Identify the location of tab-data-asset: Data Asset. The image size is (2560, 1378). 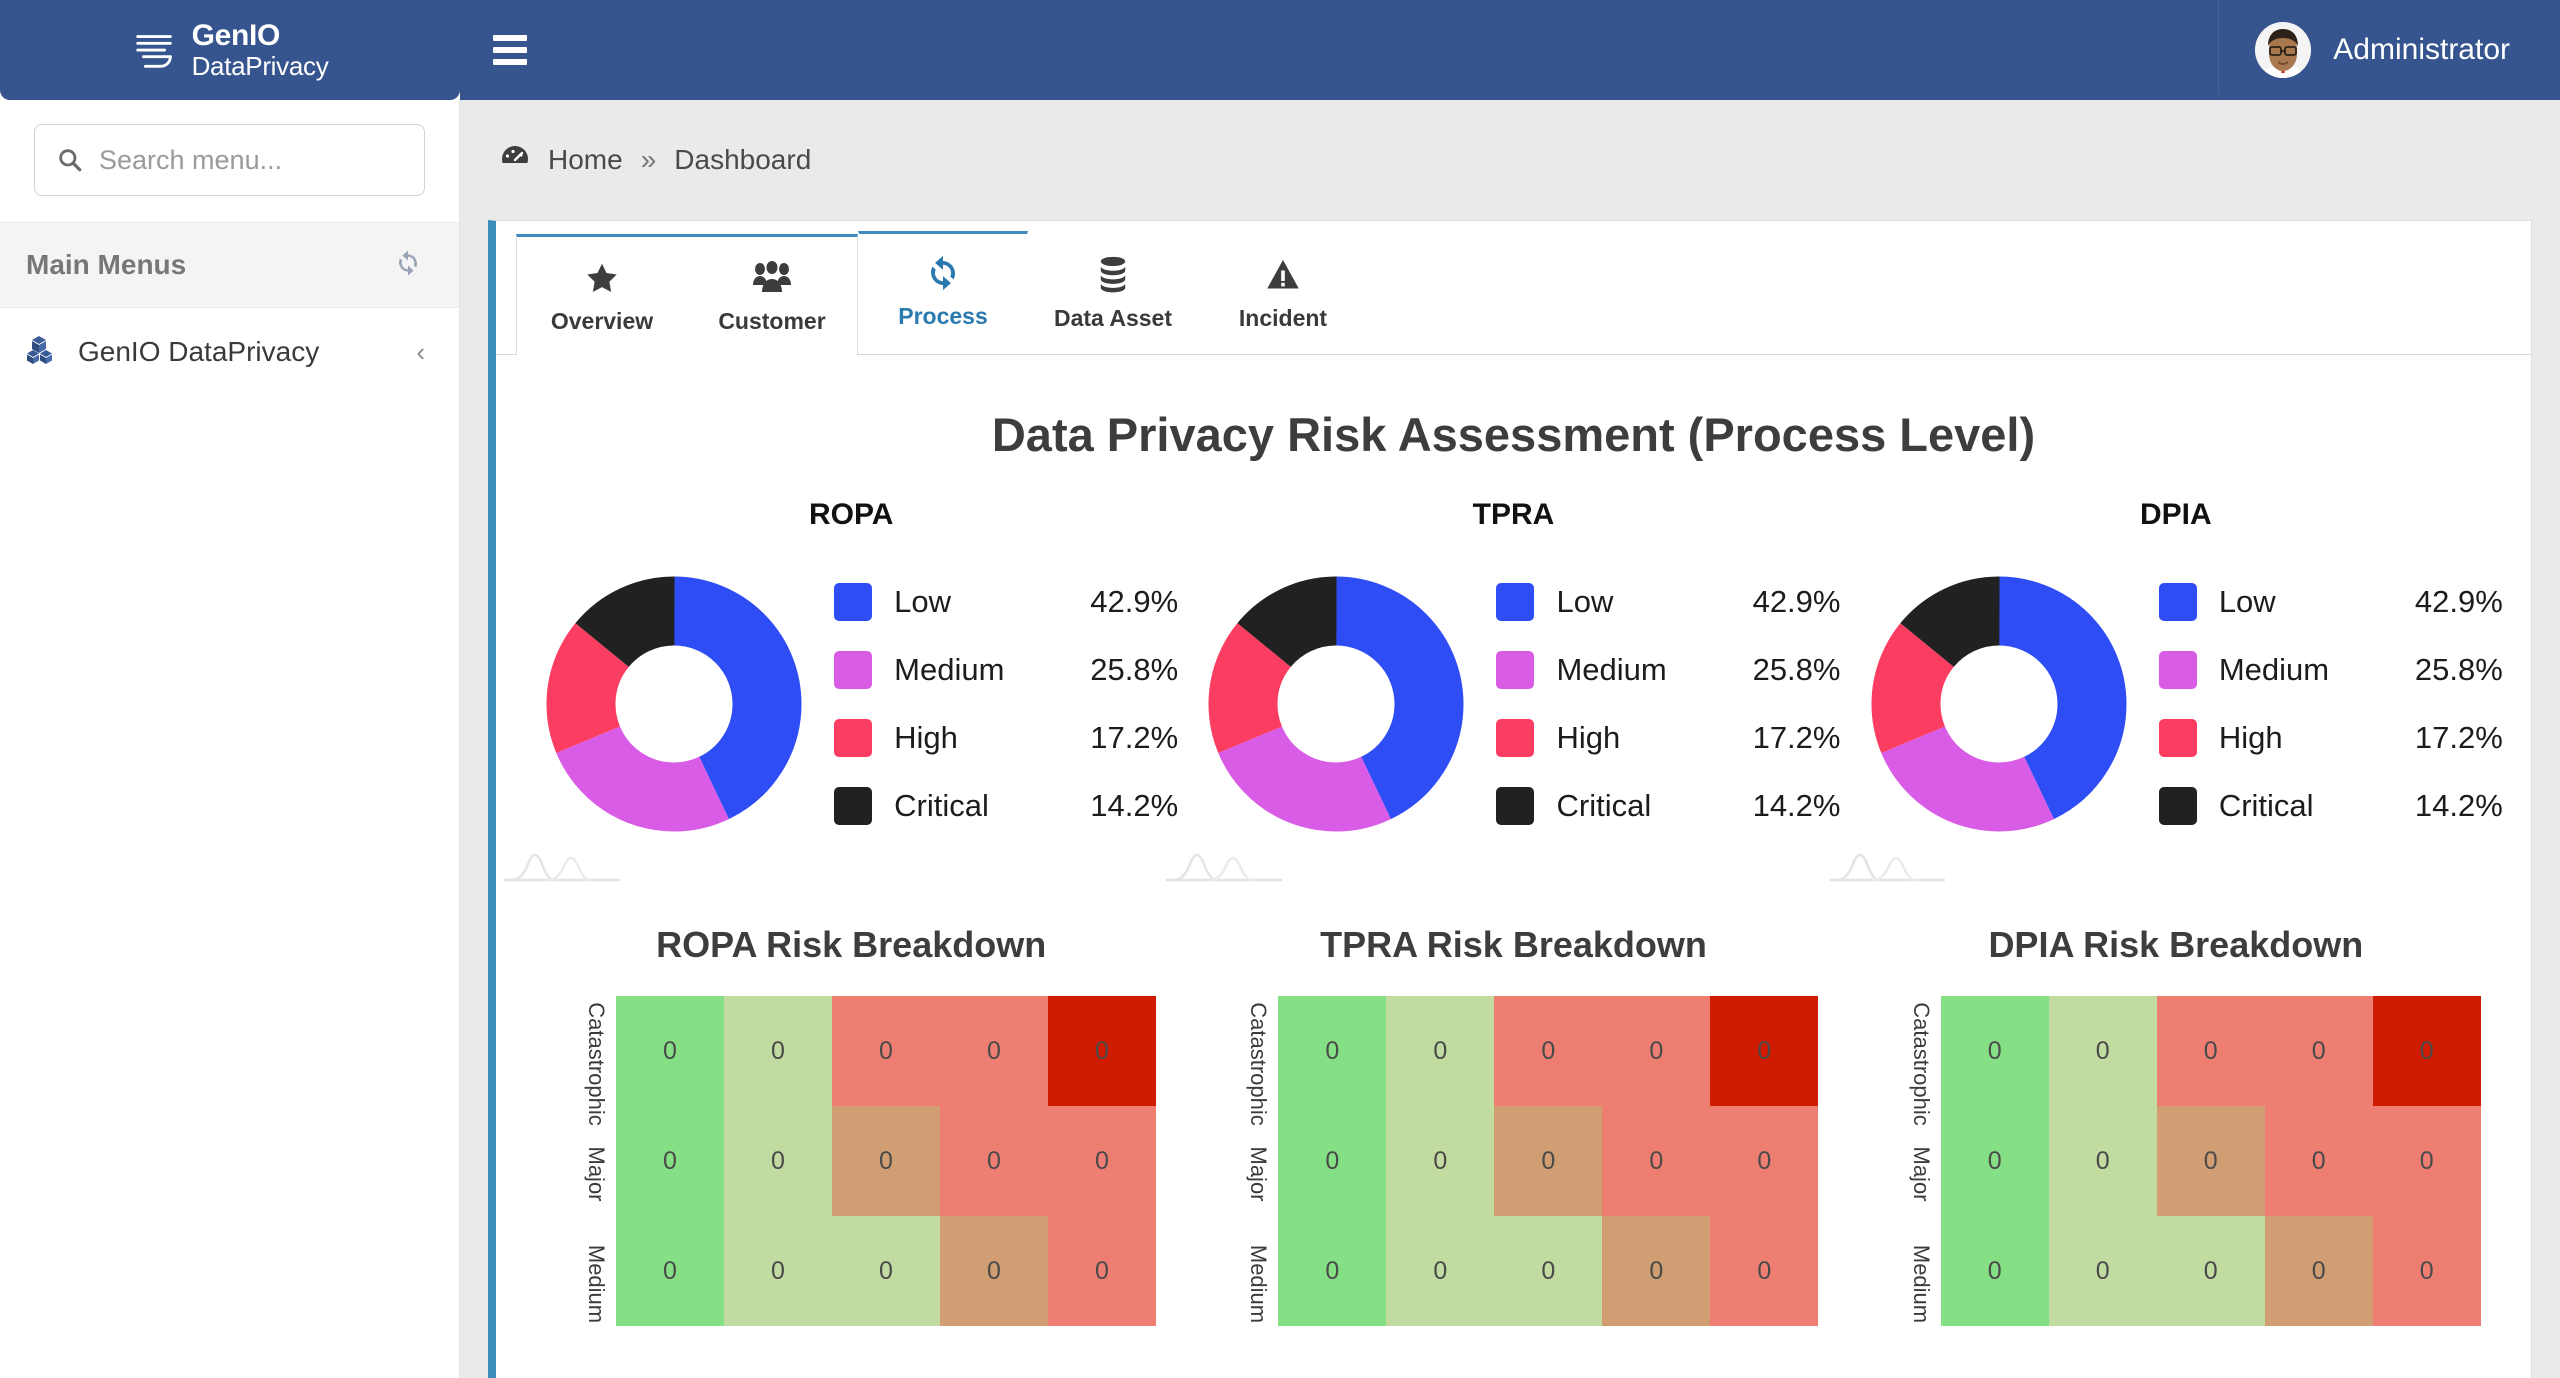
(1113, 293).